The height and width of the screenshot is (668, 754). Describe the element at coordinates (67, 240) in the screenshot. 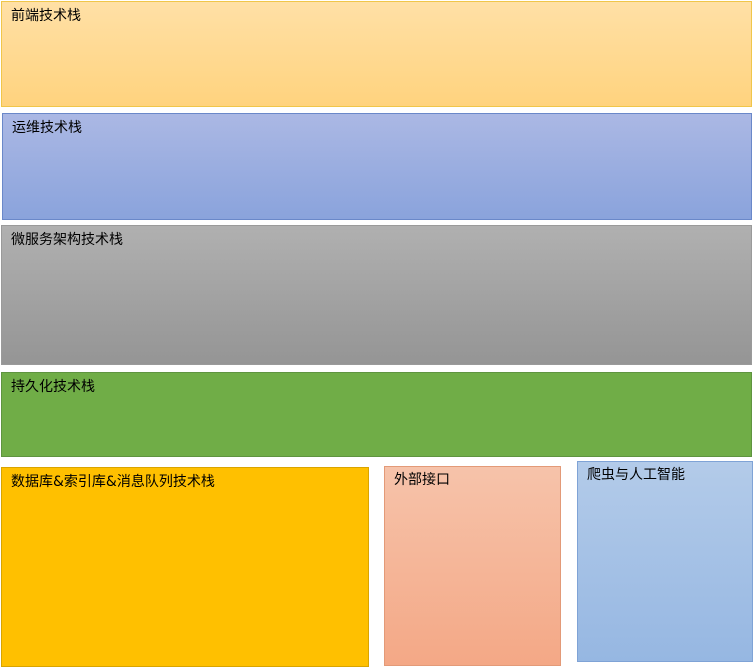

I see `microservices-stack-label: 微服务架构技术栈` at that location.